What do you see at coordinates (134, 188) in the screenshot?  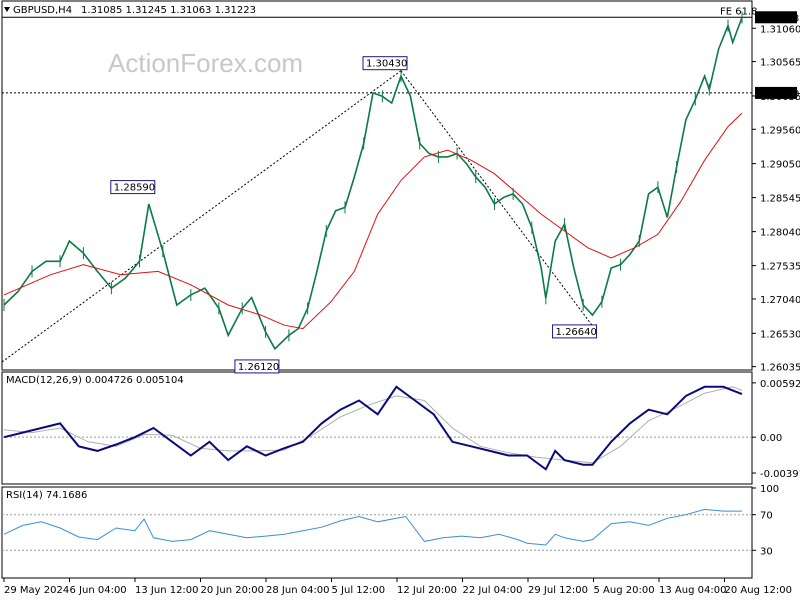 I see `swing-label: 1.28590` at bounding box center [134, 188].